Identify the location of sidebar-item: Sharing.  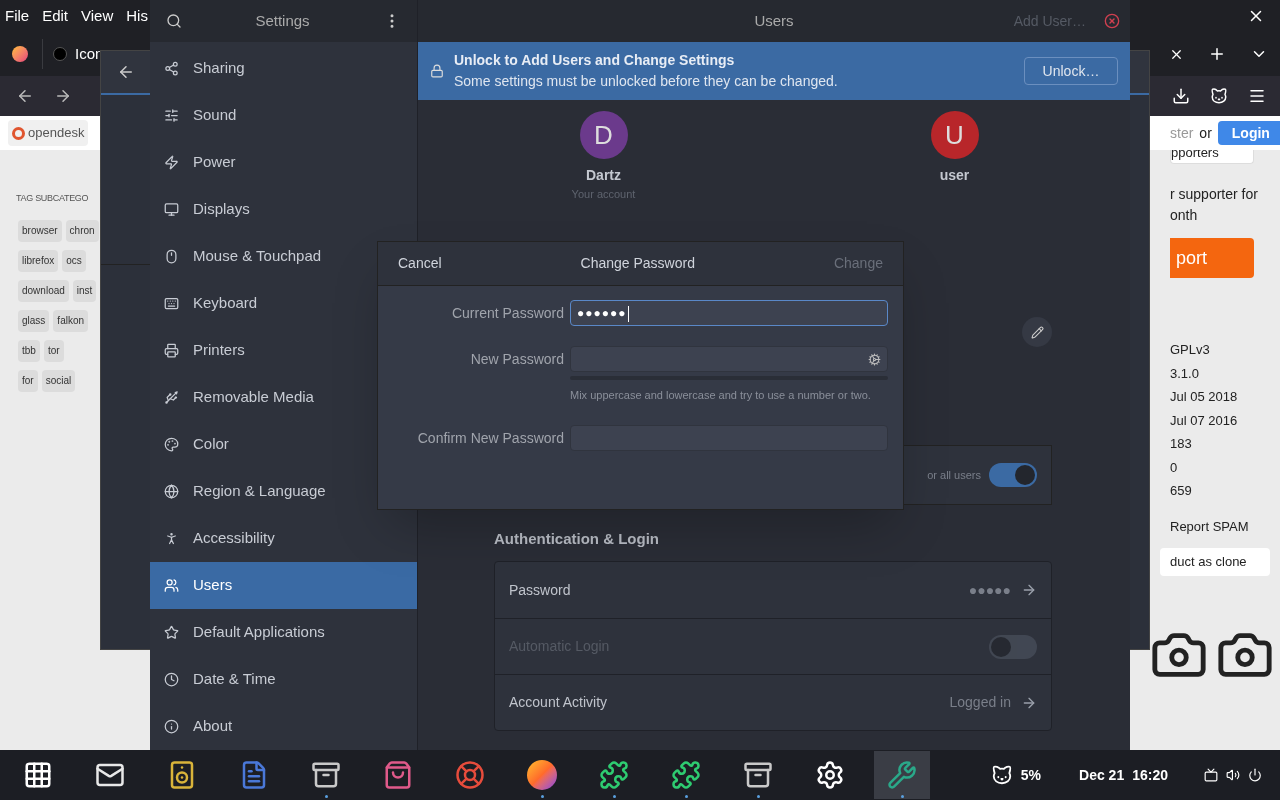
(283, 68).